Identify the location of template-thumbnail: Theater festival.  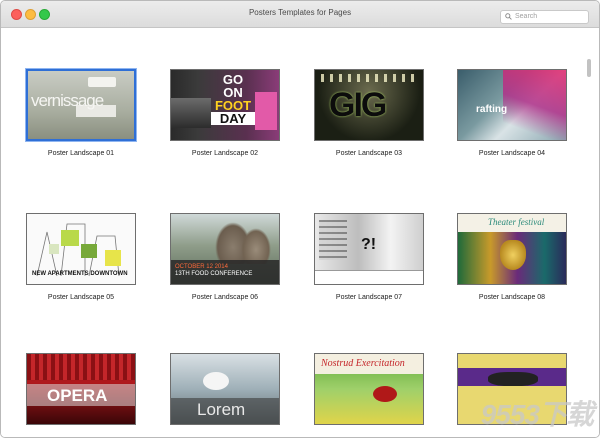
(512, 249).